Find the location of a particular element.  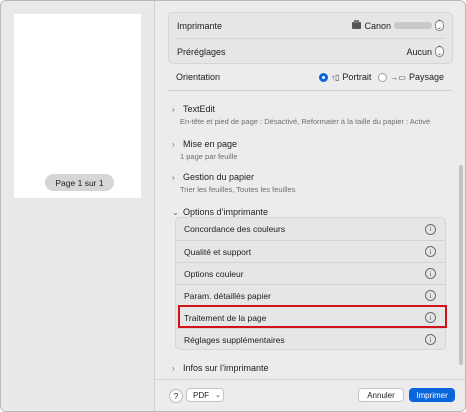

printer-model-redacted is located at coordinates (413, 25).